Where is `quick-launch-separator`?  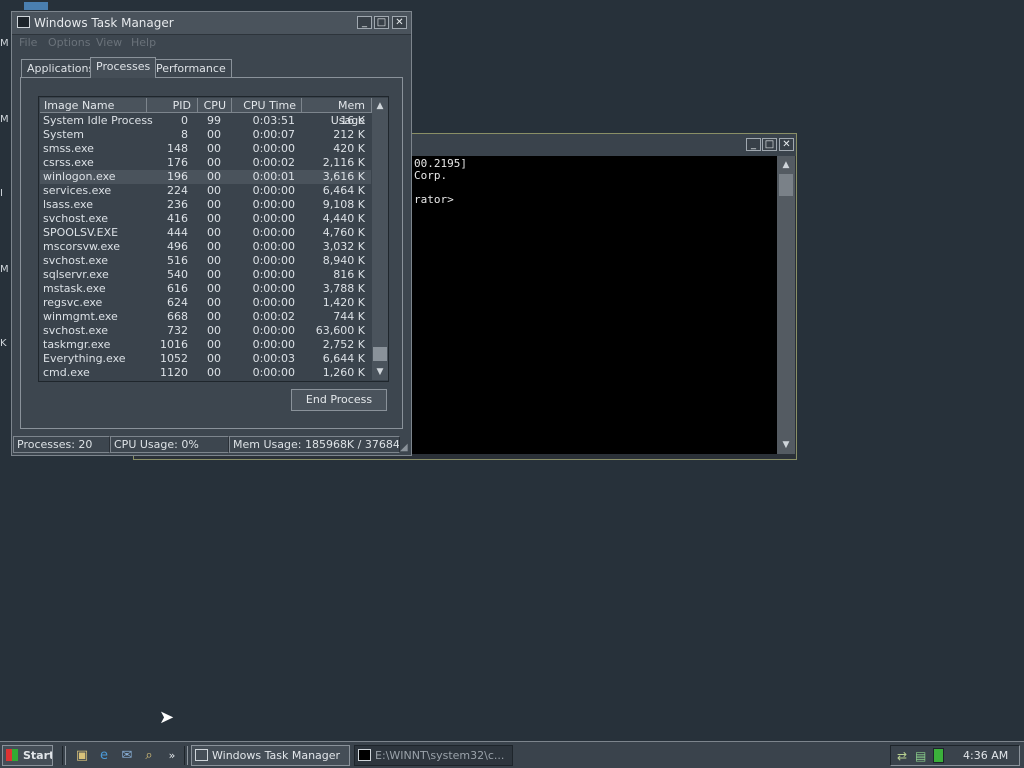 quick-launch-separator is located at coordinates (64, 755).